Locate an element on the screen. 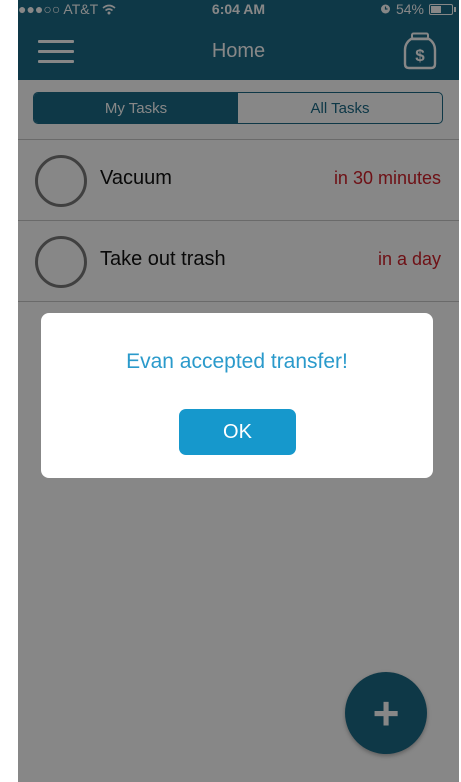  ok-button: OK is located at coordinates (237, 432).